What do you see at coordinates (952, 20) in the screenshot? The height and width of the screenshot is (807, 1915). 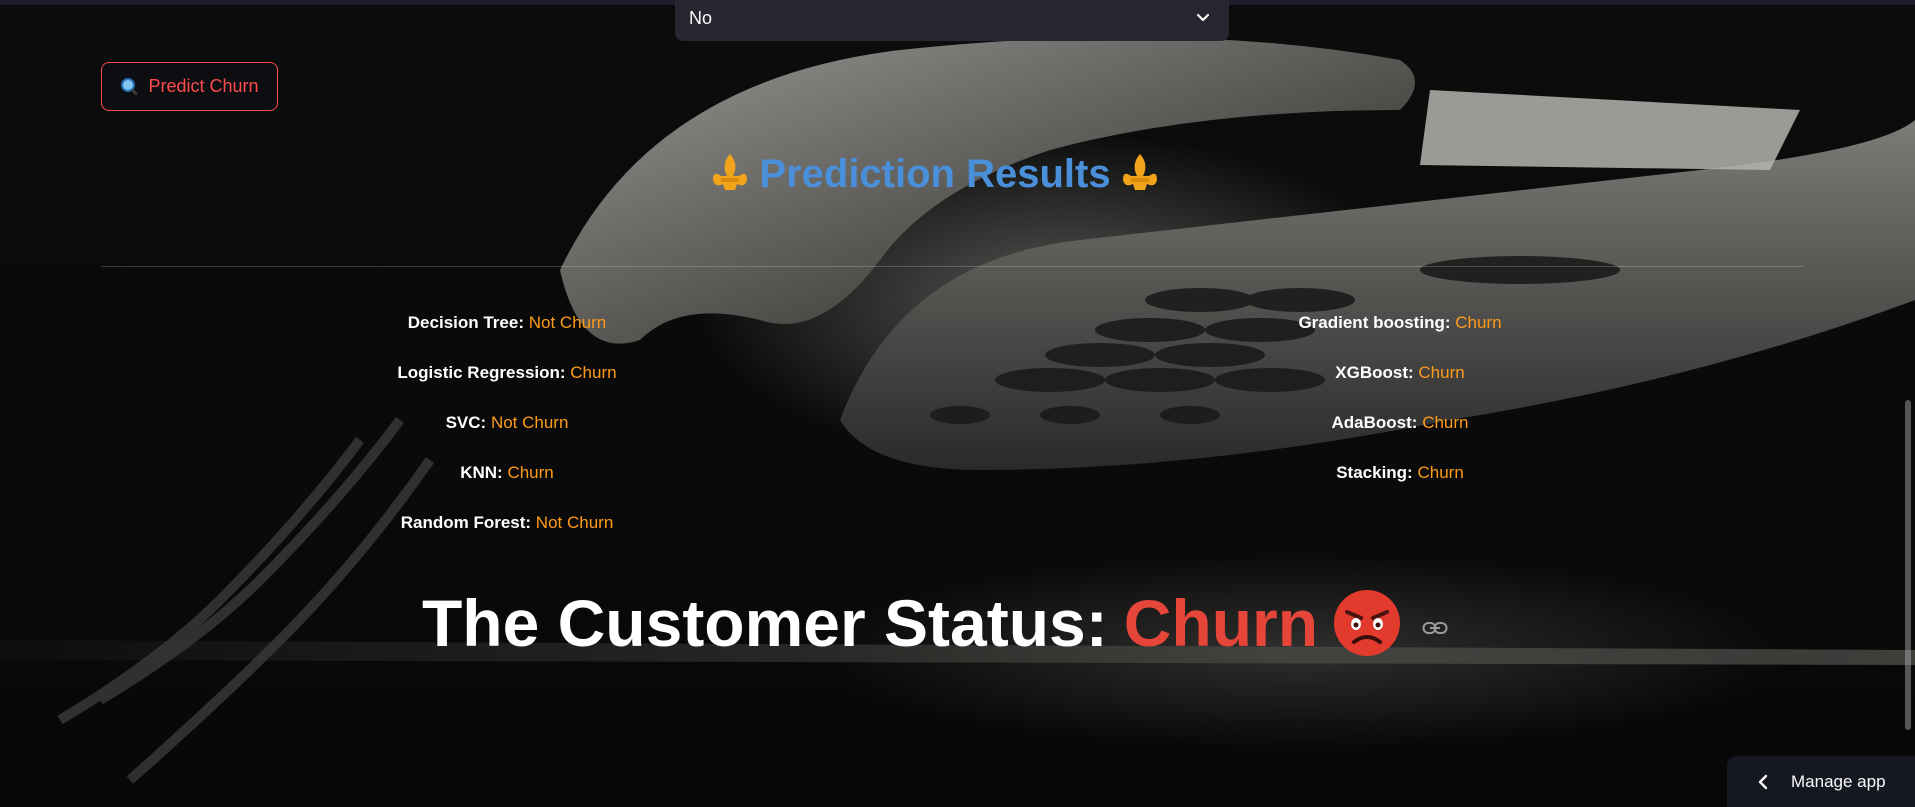 I see `select-dropdown: No` at bounding box center [952, 20].